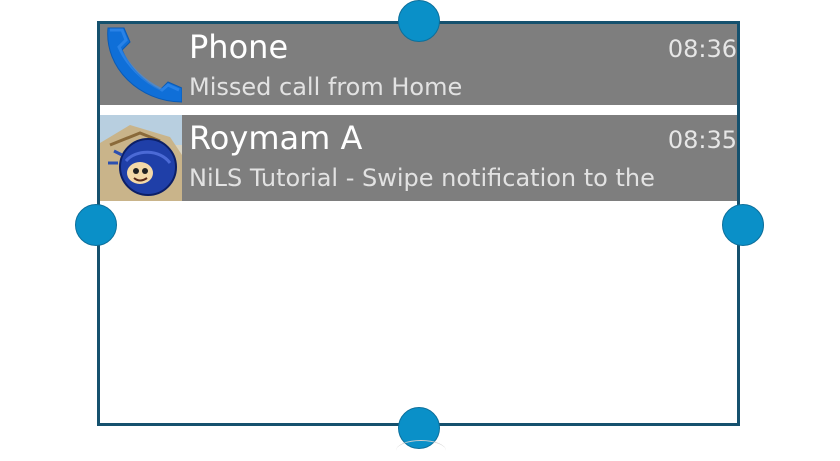 The width and height of the screenshot is (840, 461). What do you see at coordinates (419, 21) in the screenshot?
I see `resize-handle-top` at bounding box center [419, 21].